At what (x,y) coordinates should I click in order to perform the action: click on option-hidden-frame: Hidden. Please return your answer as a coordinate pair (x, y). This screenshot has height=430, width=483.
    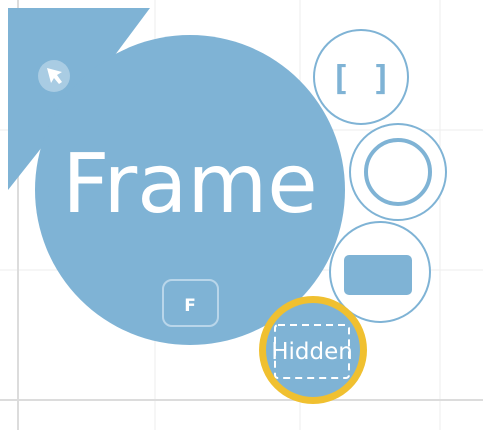
    Looking at the image, I should click on (313, 350).